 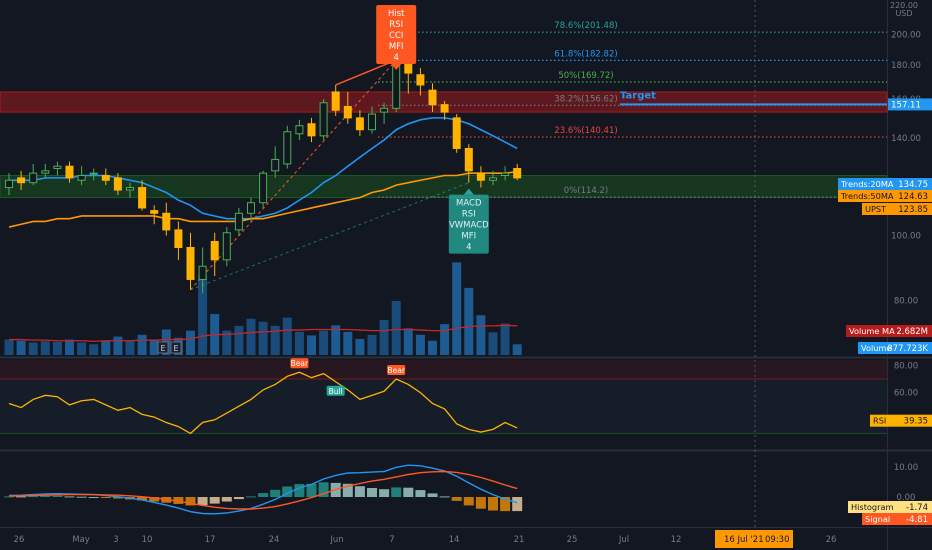 What do you see at coordinates (586, 191) in the screenshot?
I see `fib-level-label: 0%(114.2)` at bounding box center [586, 191].